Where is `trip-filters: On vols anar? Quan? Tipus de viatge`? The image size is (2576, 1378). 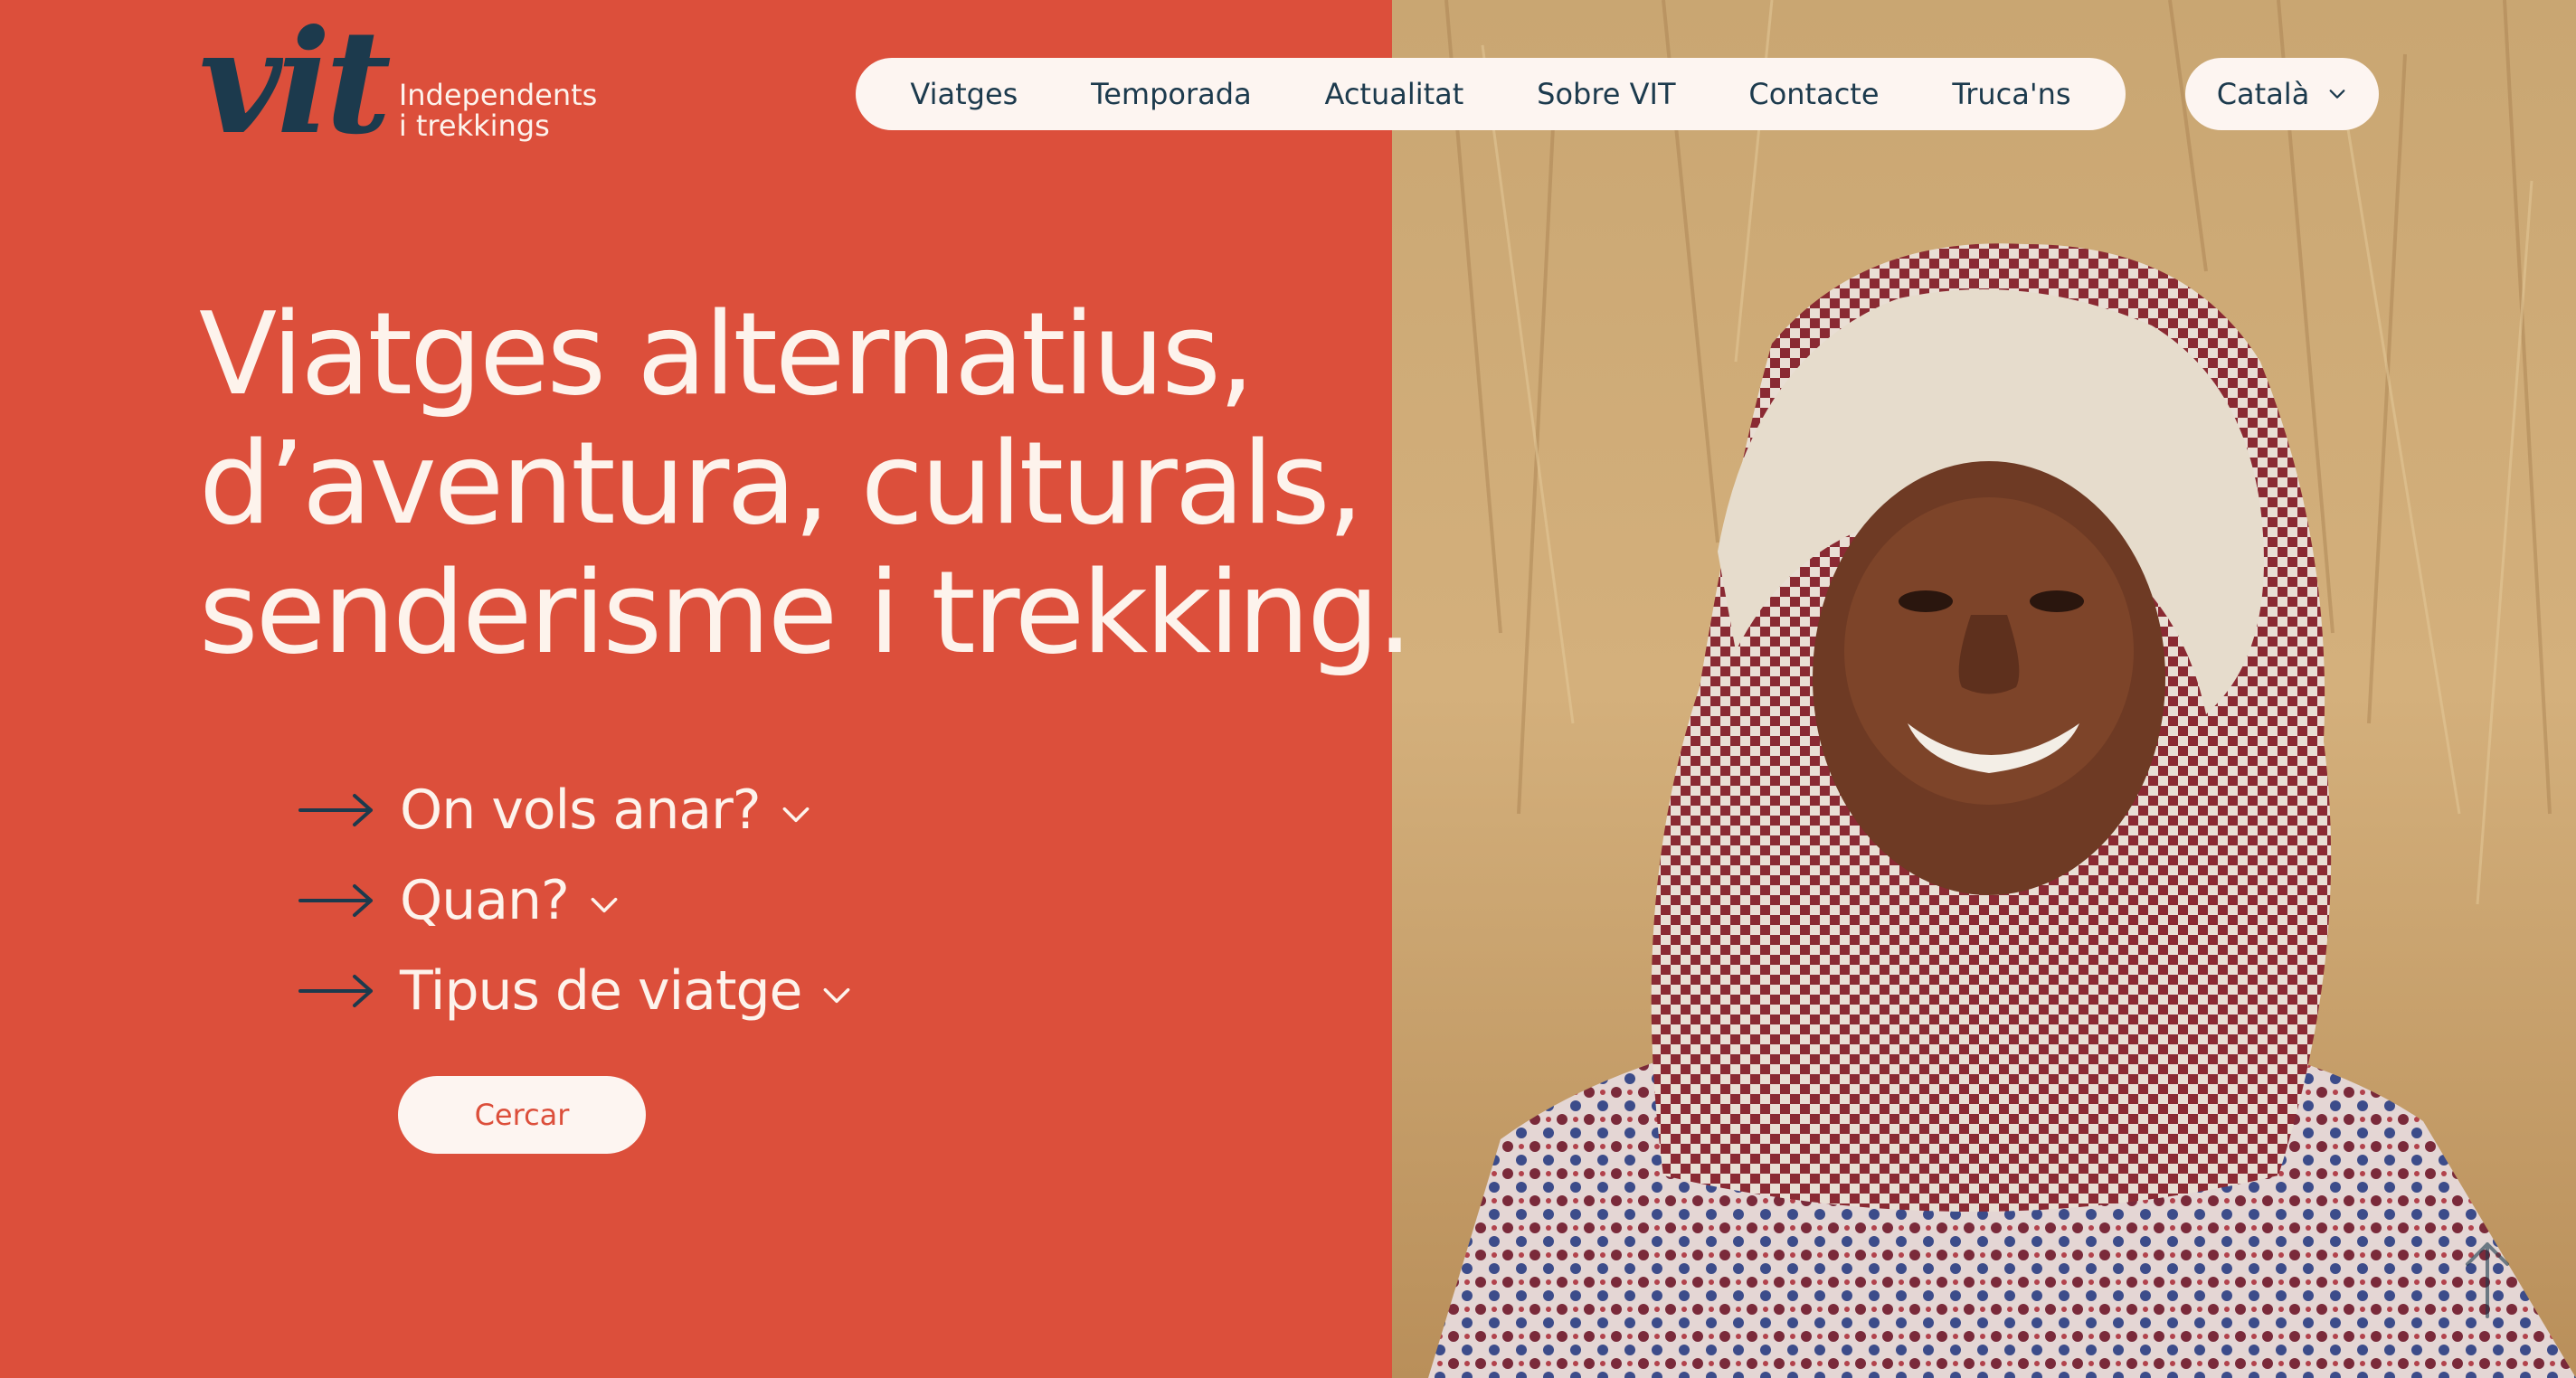 trip-filters: On vols anar? Quan? Tipus de viatge is located at coordinates (576, 900).